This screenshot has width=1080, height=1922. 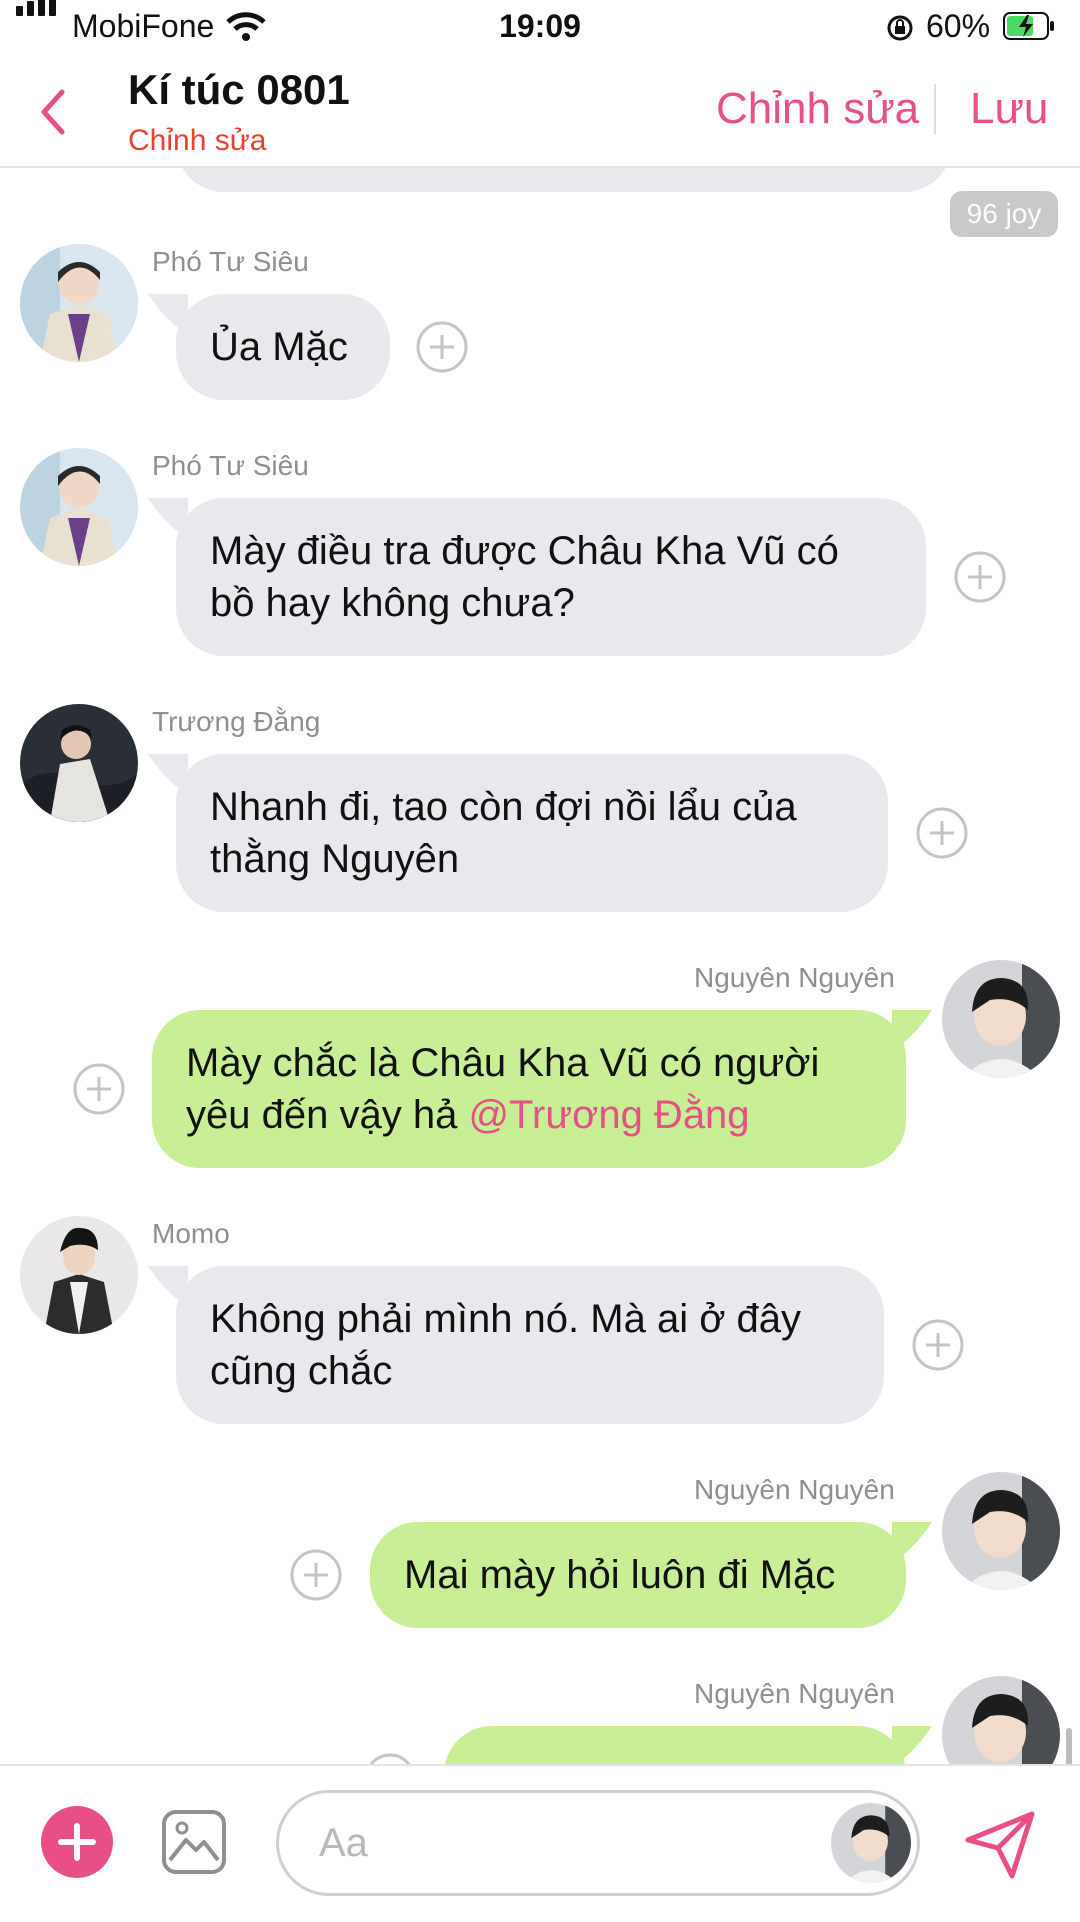 I want to click on battery-percent: 60%, so click(x=958, y=26).